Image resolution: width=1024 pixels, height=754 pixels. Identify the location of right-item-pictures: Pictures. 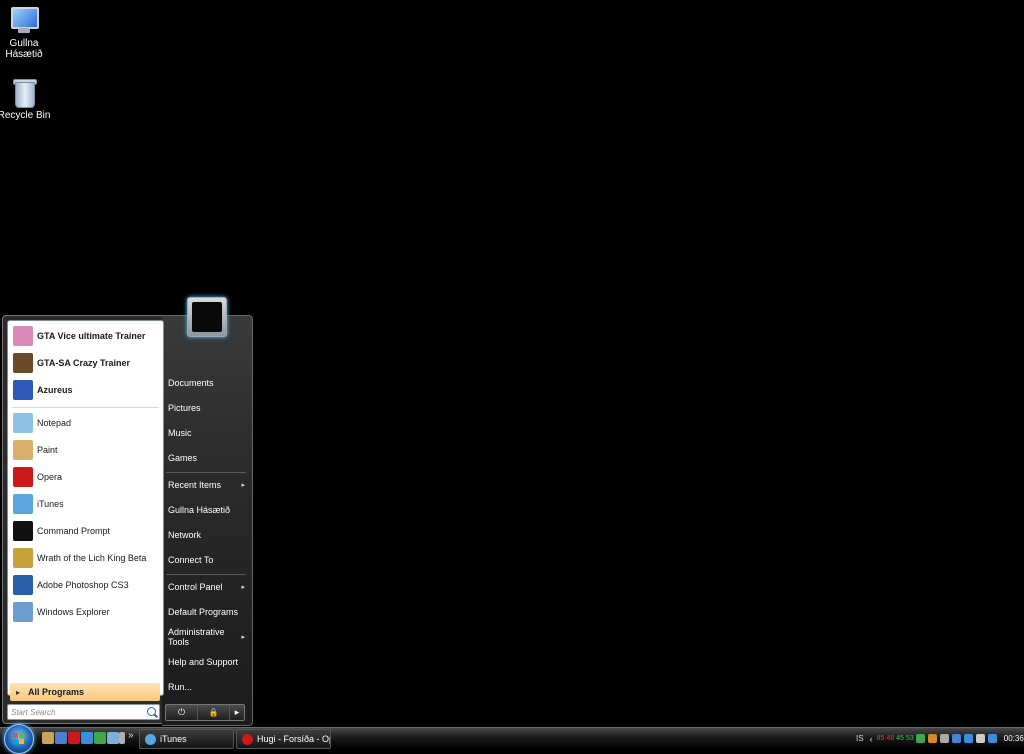
(207, 408).